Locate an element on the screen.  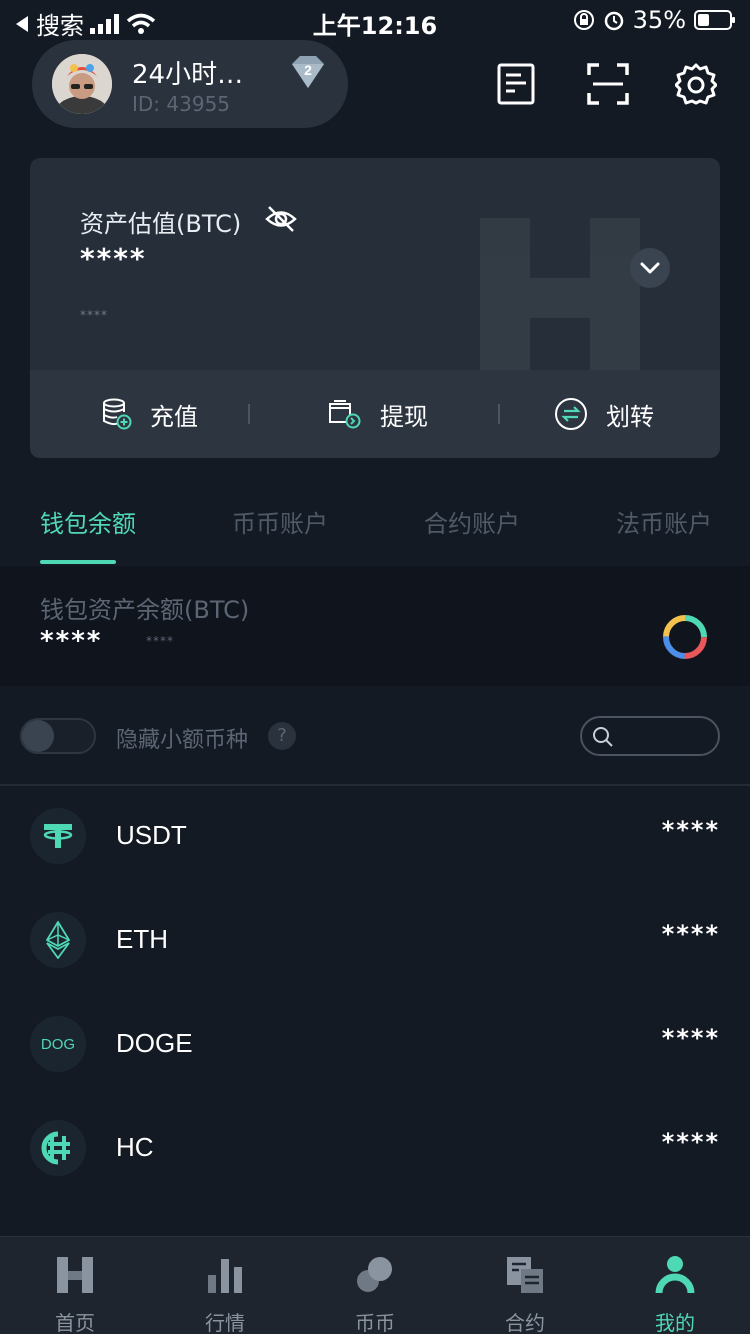
transfer-icon is located at coordinates (571, 414).